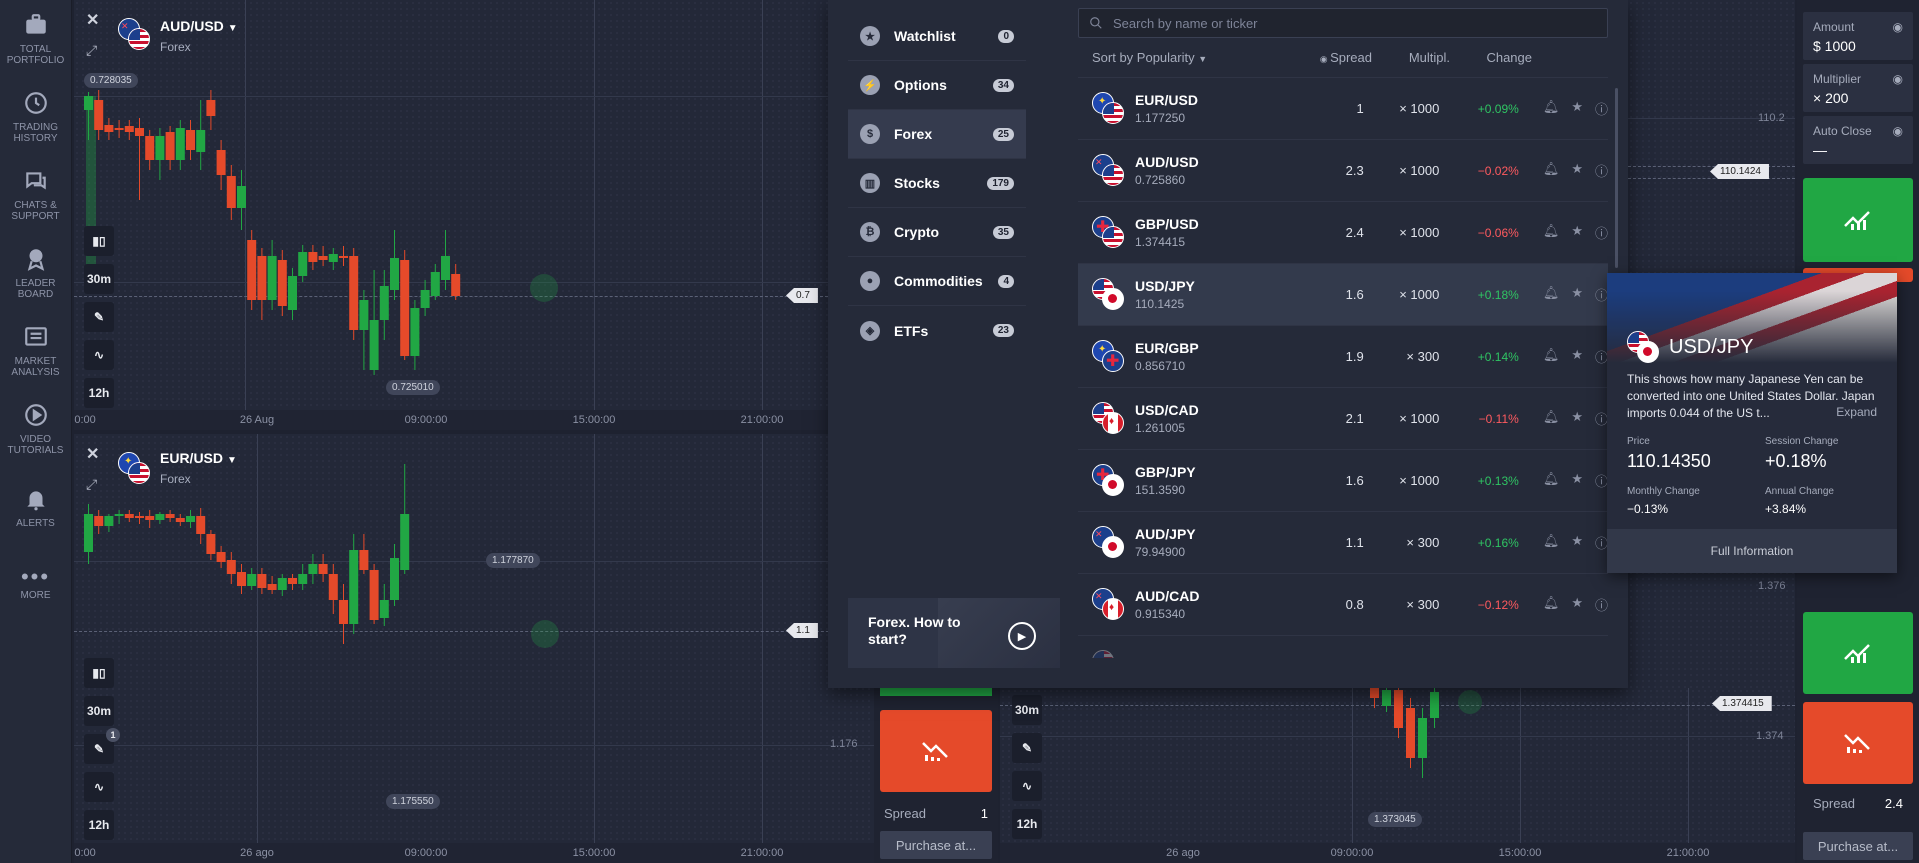 The width and height of the screenshot is (1919, 863). What do you see at coordinates (1160, 428) in the screenshot?
I see `asset-price: 1.261005` at bounding box center [1160, 428].